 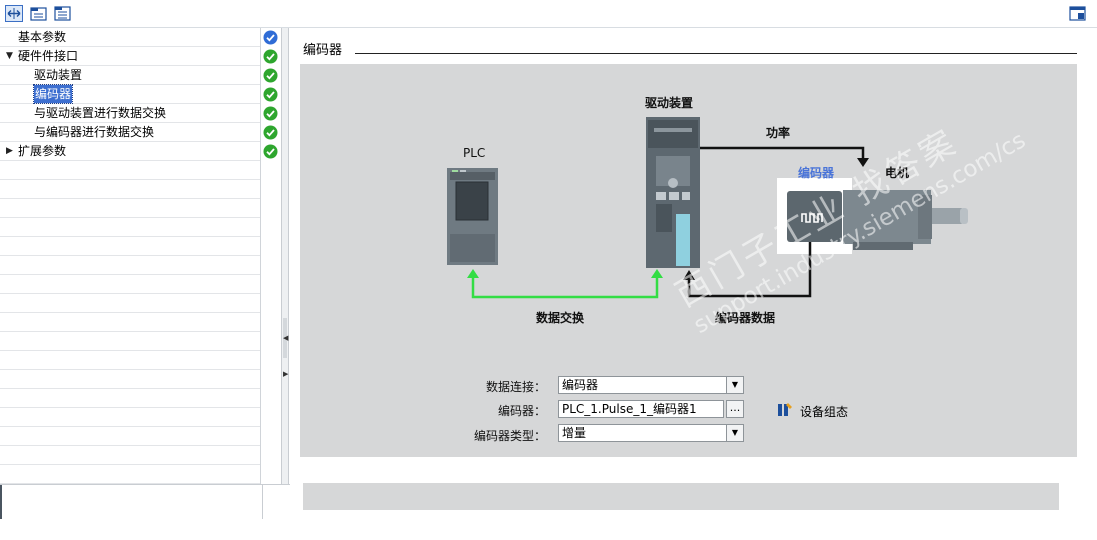 What do you see at coordinates (130, 56) in the screenshot?
I see `tree-item-hardware-interface: ▼ 硬件件接口` at bounding box center [130, 56].